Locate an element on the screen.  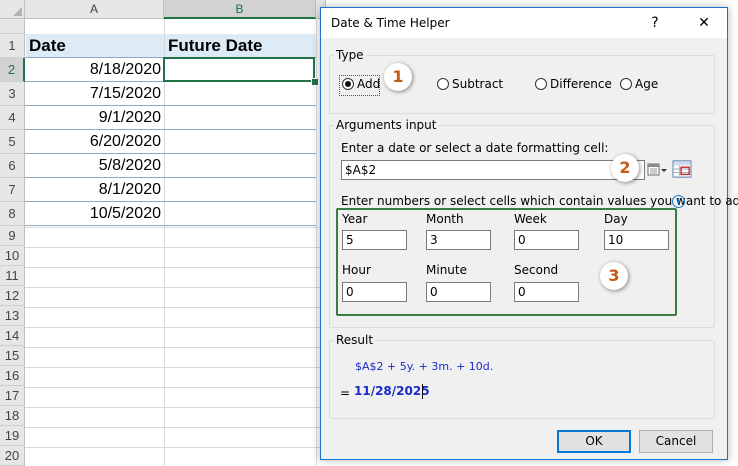
column-header-a: A is located at coordinates (94, 9).